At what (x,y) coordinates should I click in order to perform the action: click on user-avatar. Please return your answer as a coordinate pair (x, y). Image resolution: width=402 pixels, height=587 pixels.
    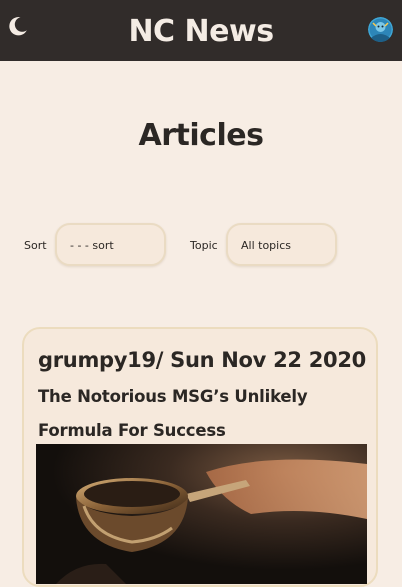
    Looking at the image, I should click on (380, 29).